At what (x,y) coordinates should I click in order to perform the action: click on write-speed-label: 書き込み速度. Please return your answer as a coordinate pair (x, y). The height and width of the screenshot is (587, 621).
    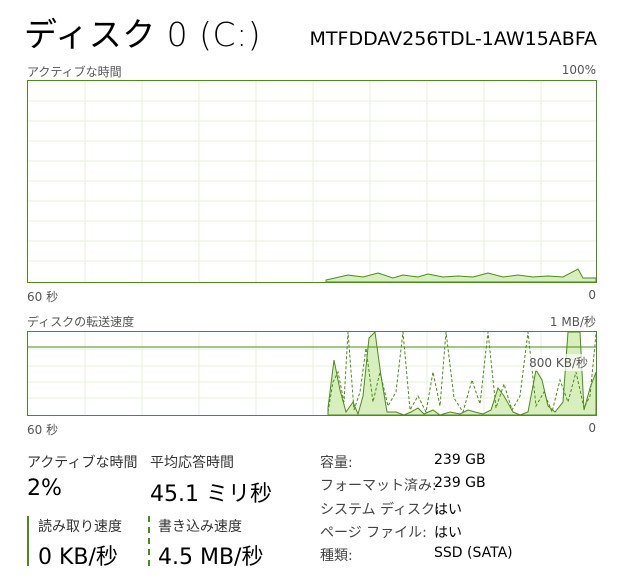
    Looking at the image, I should click on (200, 527).